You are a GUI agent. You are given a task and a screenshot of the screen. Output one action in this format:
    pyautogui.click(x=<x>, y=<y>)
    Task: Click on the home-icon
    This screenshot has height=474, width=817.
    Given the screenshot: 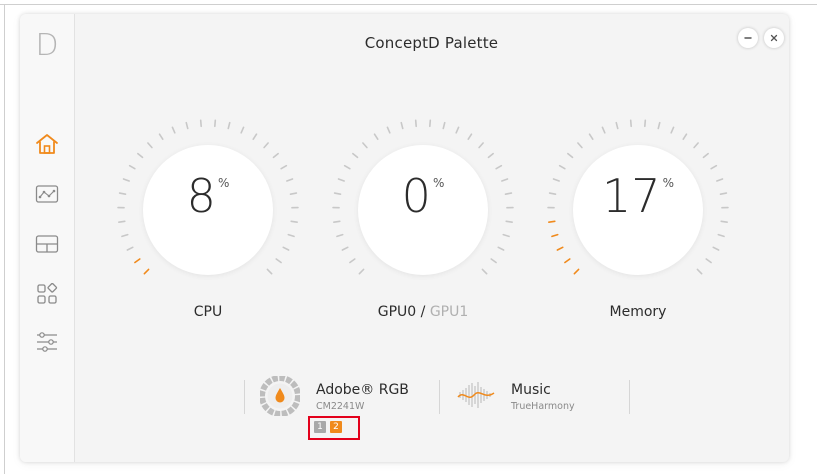 What is the action you would take?
    pyautogui.click(x=47, y=144)
    